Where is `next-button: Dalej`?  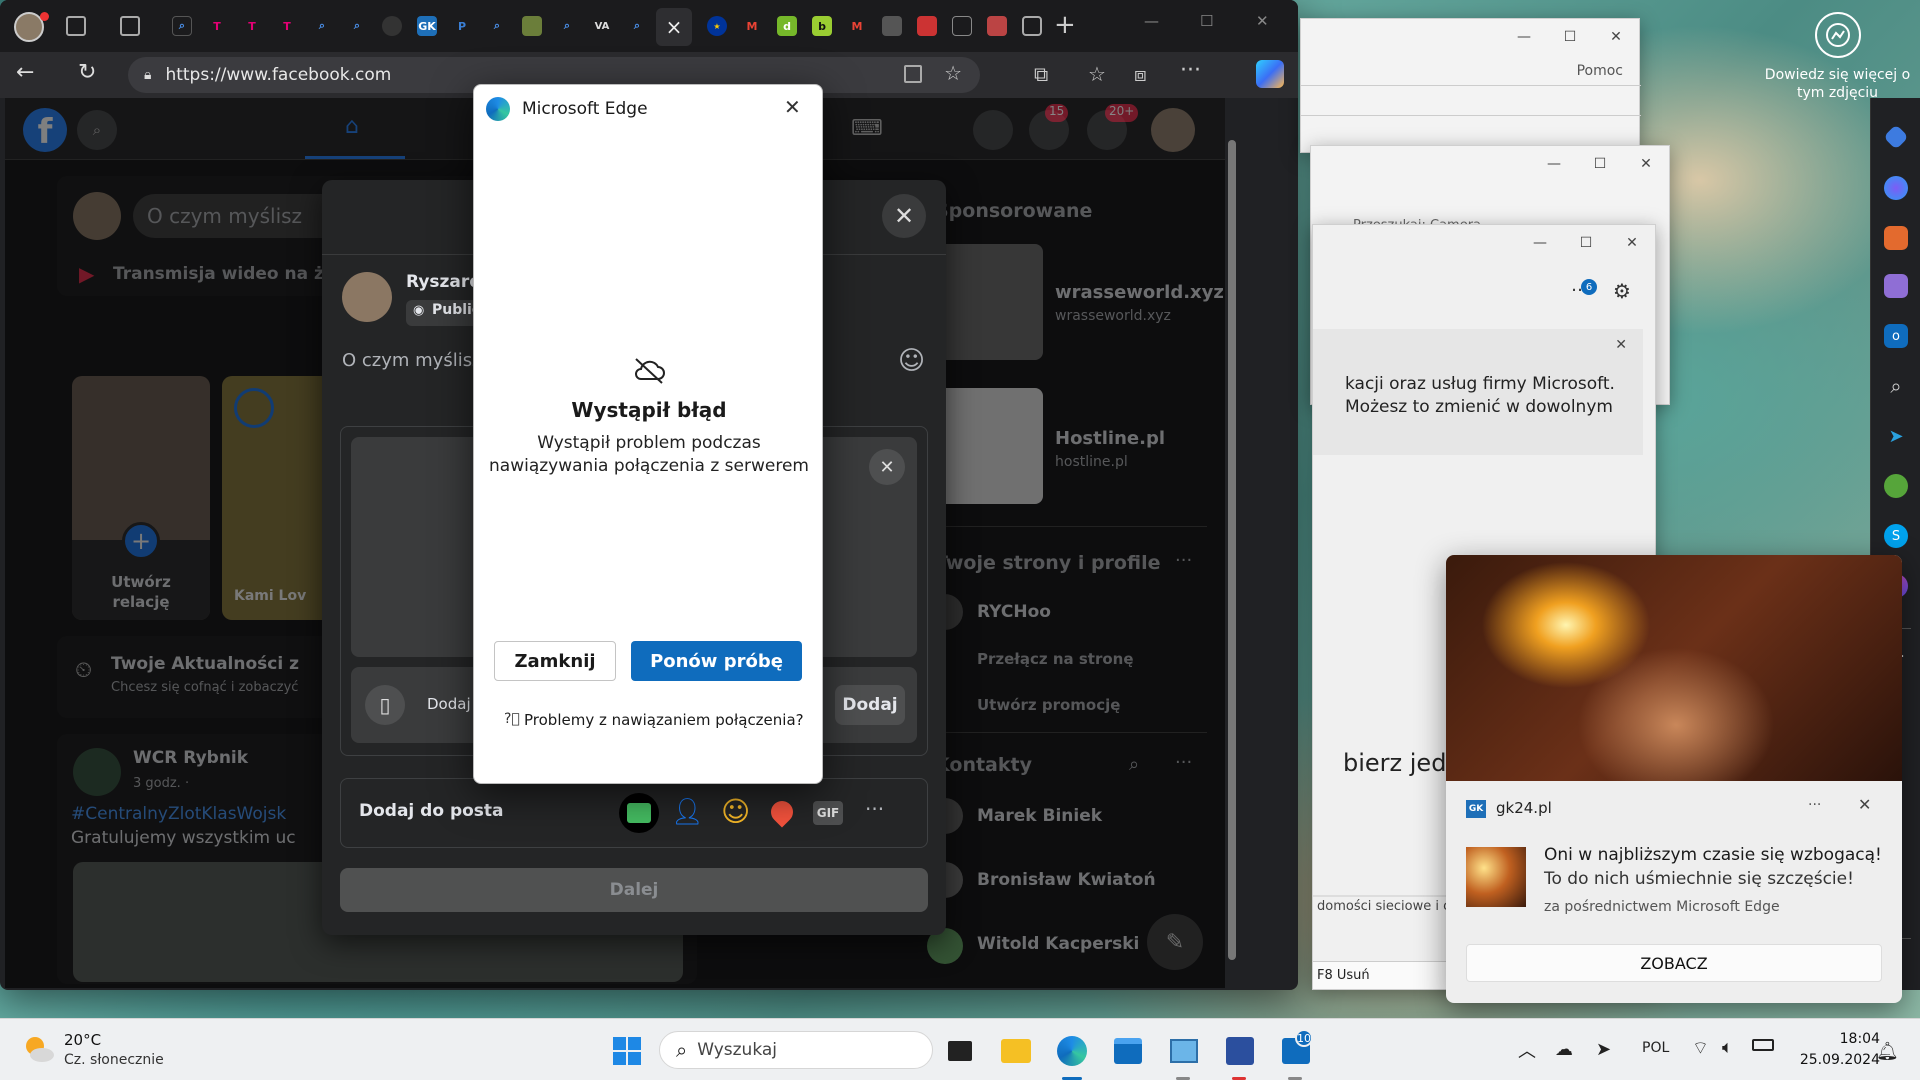 next-button: Dalej is located at coordinates (634, 890).